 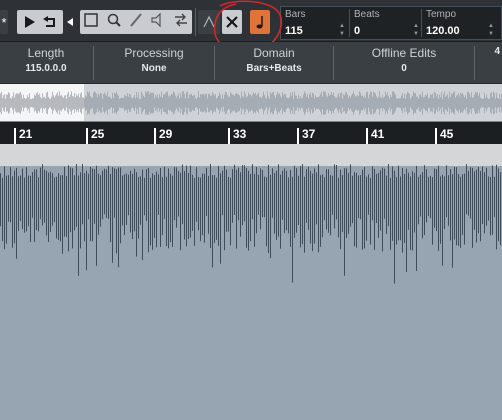 What do you see at coordinates (46, 53) in the screenshot?
I see `info-length-header: Length` at bounding box center [46, 53].